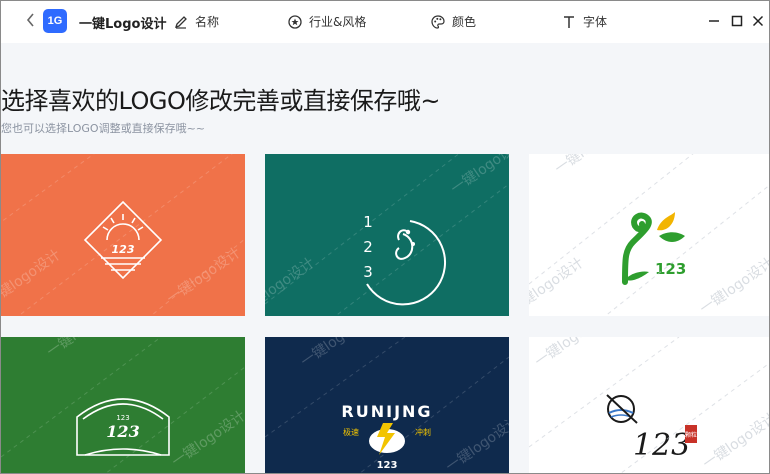 Image resolution: width=770 pixels, height=474 pixels. What do you see at coordinates (691, 435) in the screenshot?
I see `svg-text: 颗粒` at bounding box center [691, 435].